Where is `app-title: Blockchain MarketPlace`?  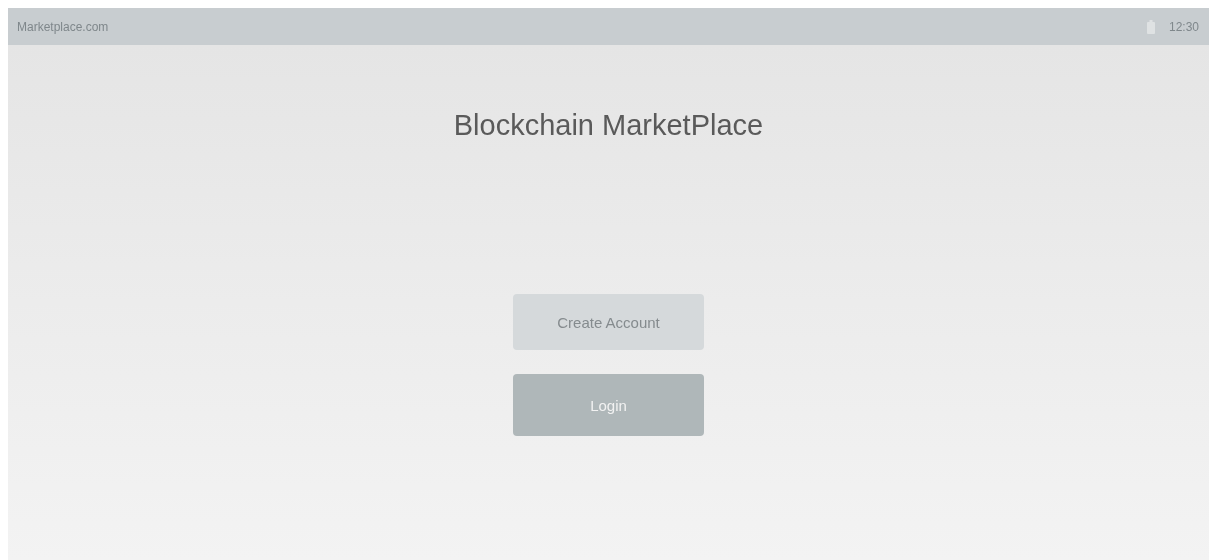
app-title: Blockchain MarketPlace is located at coordinates (608, 125).